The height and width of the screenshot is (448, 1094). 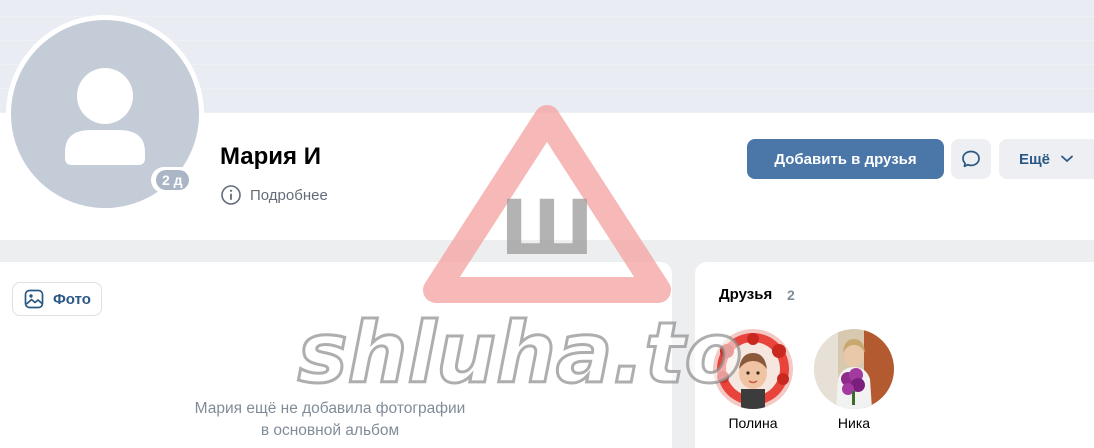 I want to click on friend-item: Ника, so click(x=854, y=380).